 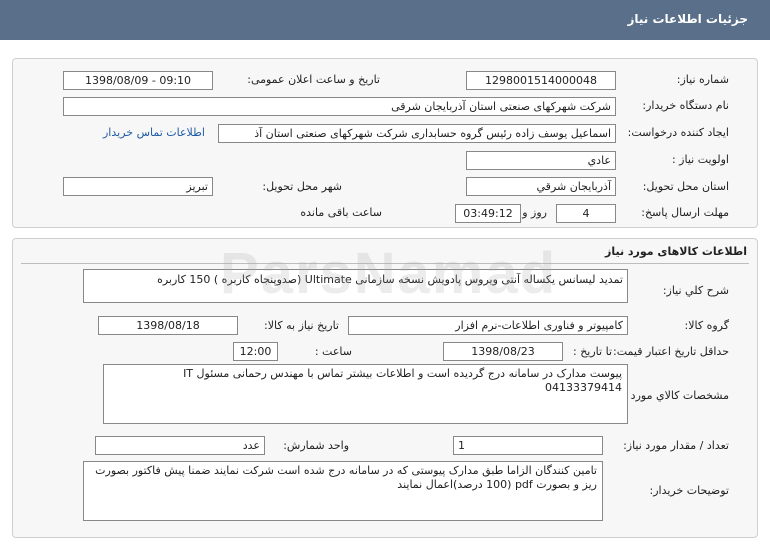 I want to click on need-number-field: 1298001514000048, so click(x=541, y=80).